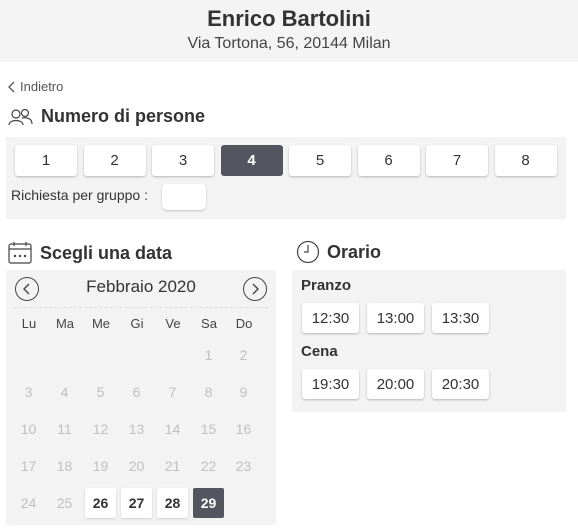 This screenshot has width=578, height=531. I want to click on date-title: Scegli una data, so click(106, 252).